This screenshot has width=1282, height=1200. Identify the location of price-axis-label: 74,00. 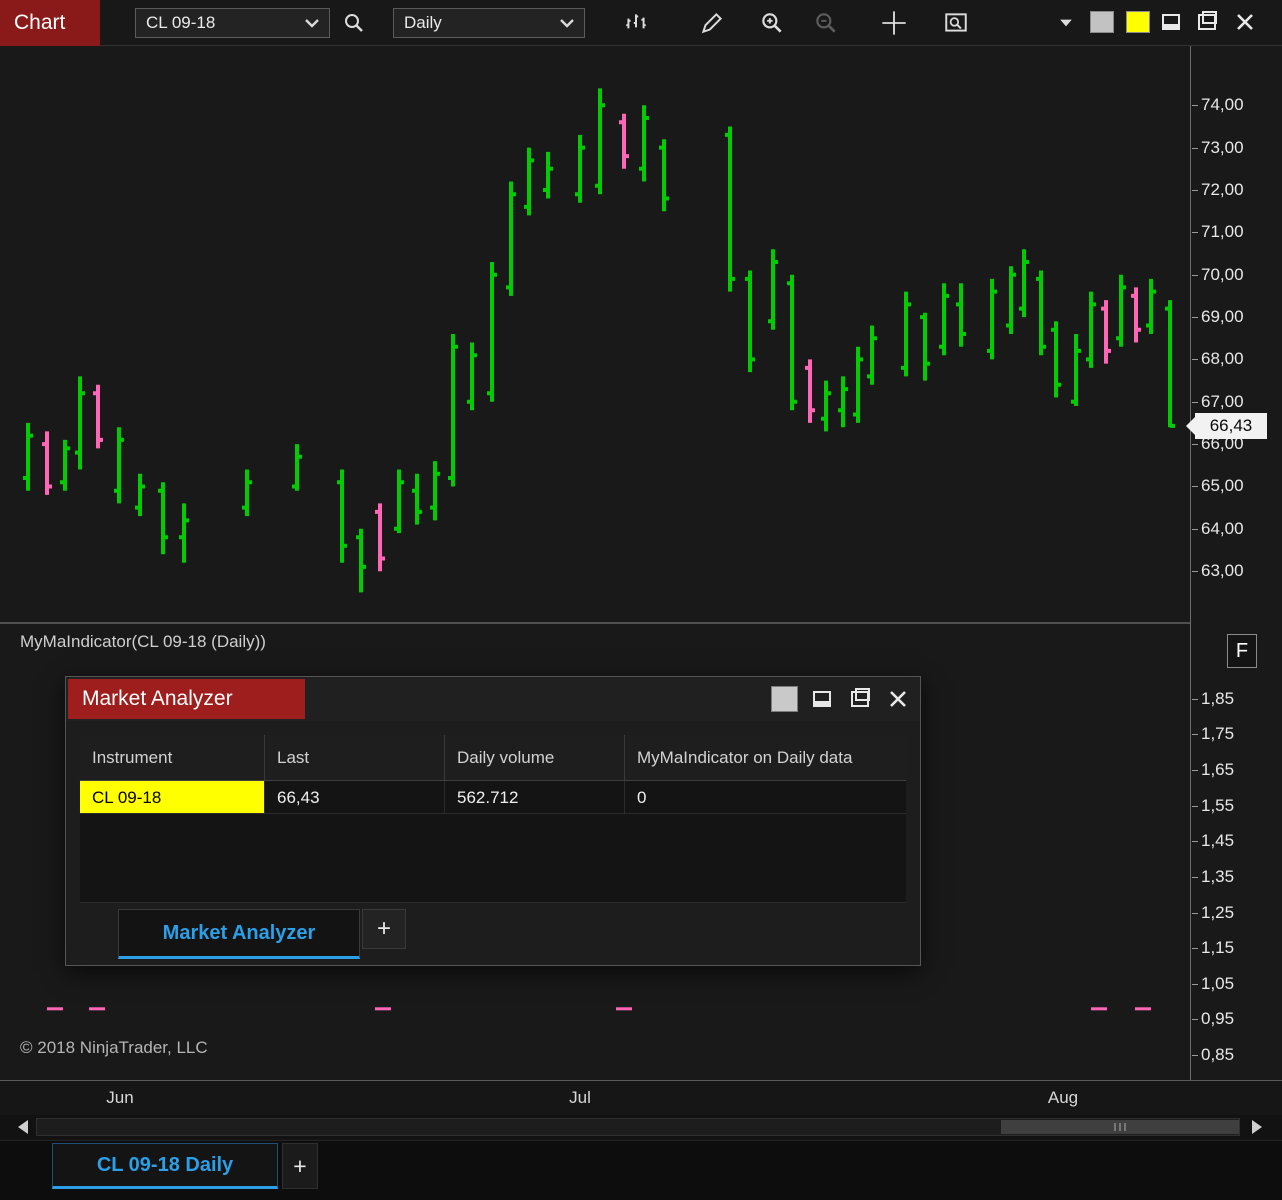
(1218, 105).